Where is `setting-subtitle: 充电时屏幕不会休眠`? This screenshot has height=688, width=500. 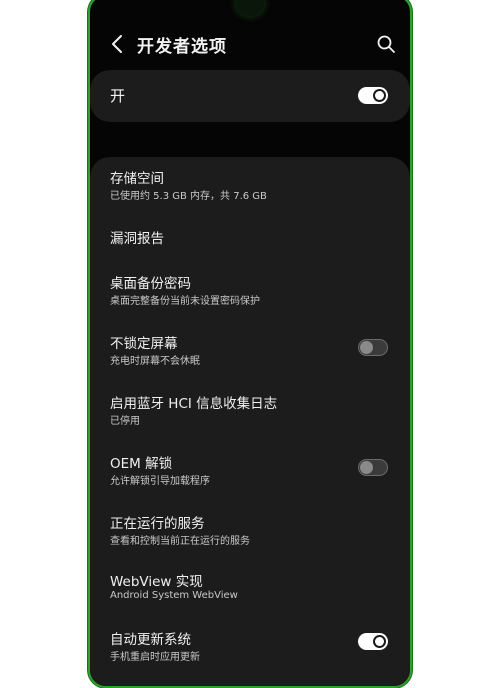 setting-subtitle: 充电时屏幕不会休眠 is located at coordinates (155, 361).